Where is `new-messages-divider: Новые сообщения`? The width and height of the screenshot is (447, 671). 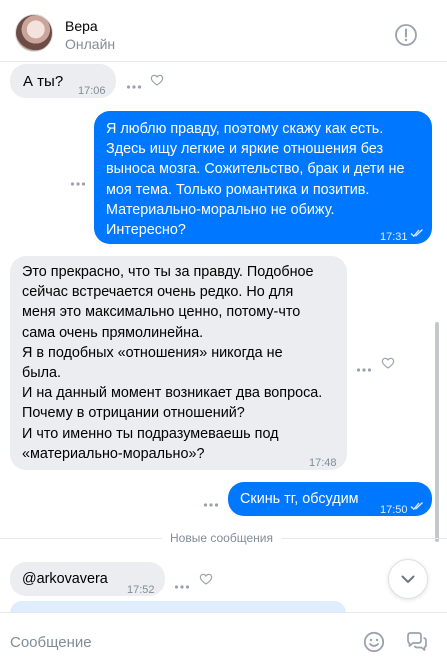
new-messages-divider: Новые сообщения is located at coordinates (223, 538).